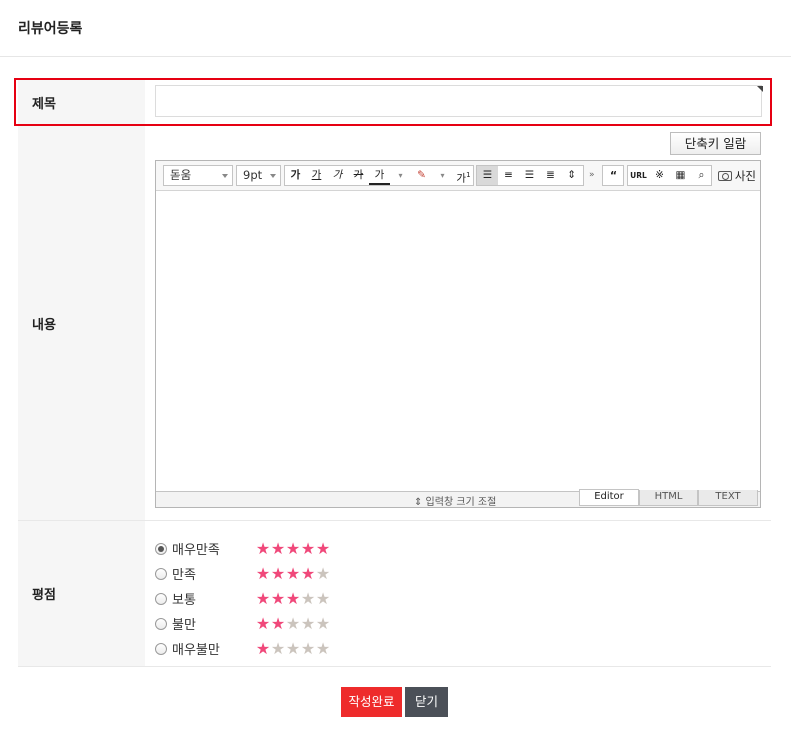 Image resolution: width=791 pixels, height=745 pixels. Describe the element at coordinates (242, 573) in the screenshot. I see `rating-option: 만족 ★ ★ ★ ★ ★` at that location.